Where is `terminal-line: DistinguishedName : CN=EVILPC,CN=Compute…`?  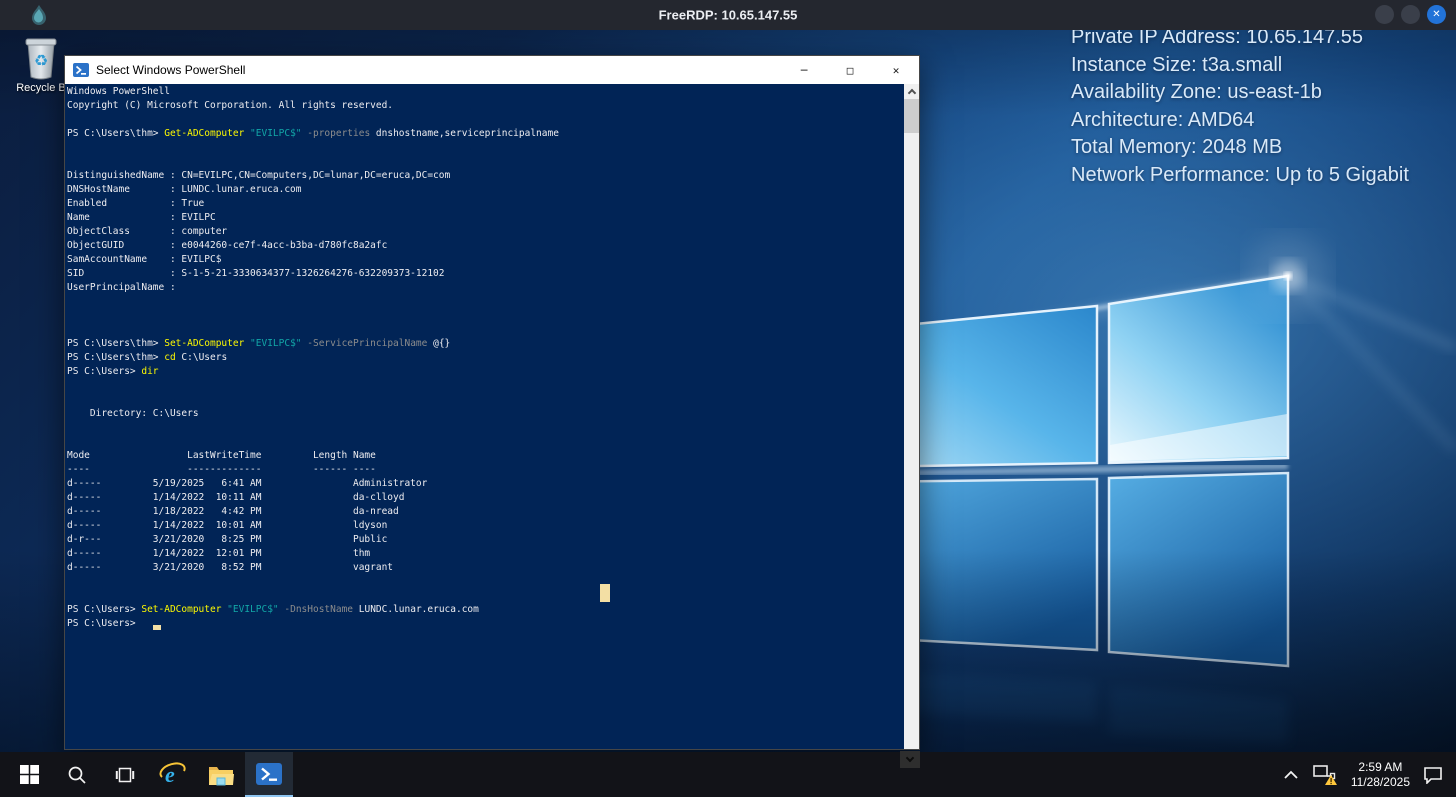
terminal-line: DistinguishedName : CN=EVILPC,CN=Compute… is located at coordinates (259, 175).